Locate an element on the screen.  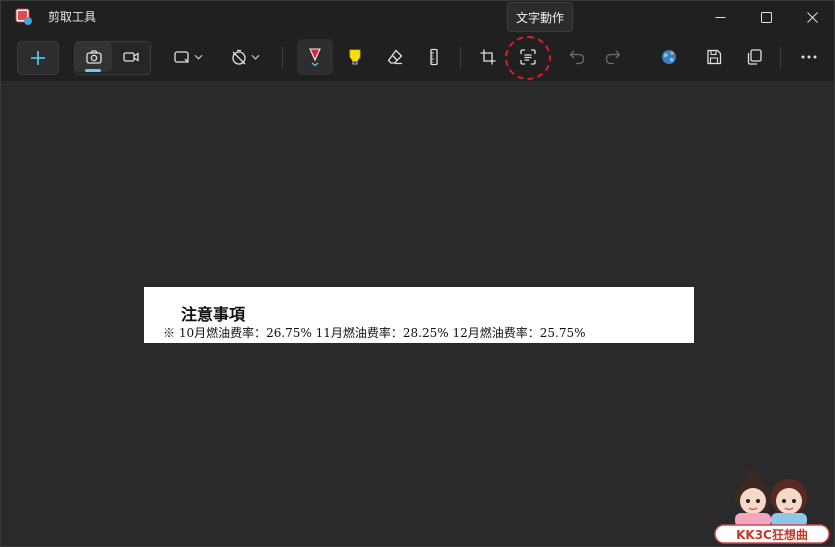
paint-globe-icon is located at coordinates (669, 57).